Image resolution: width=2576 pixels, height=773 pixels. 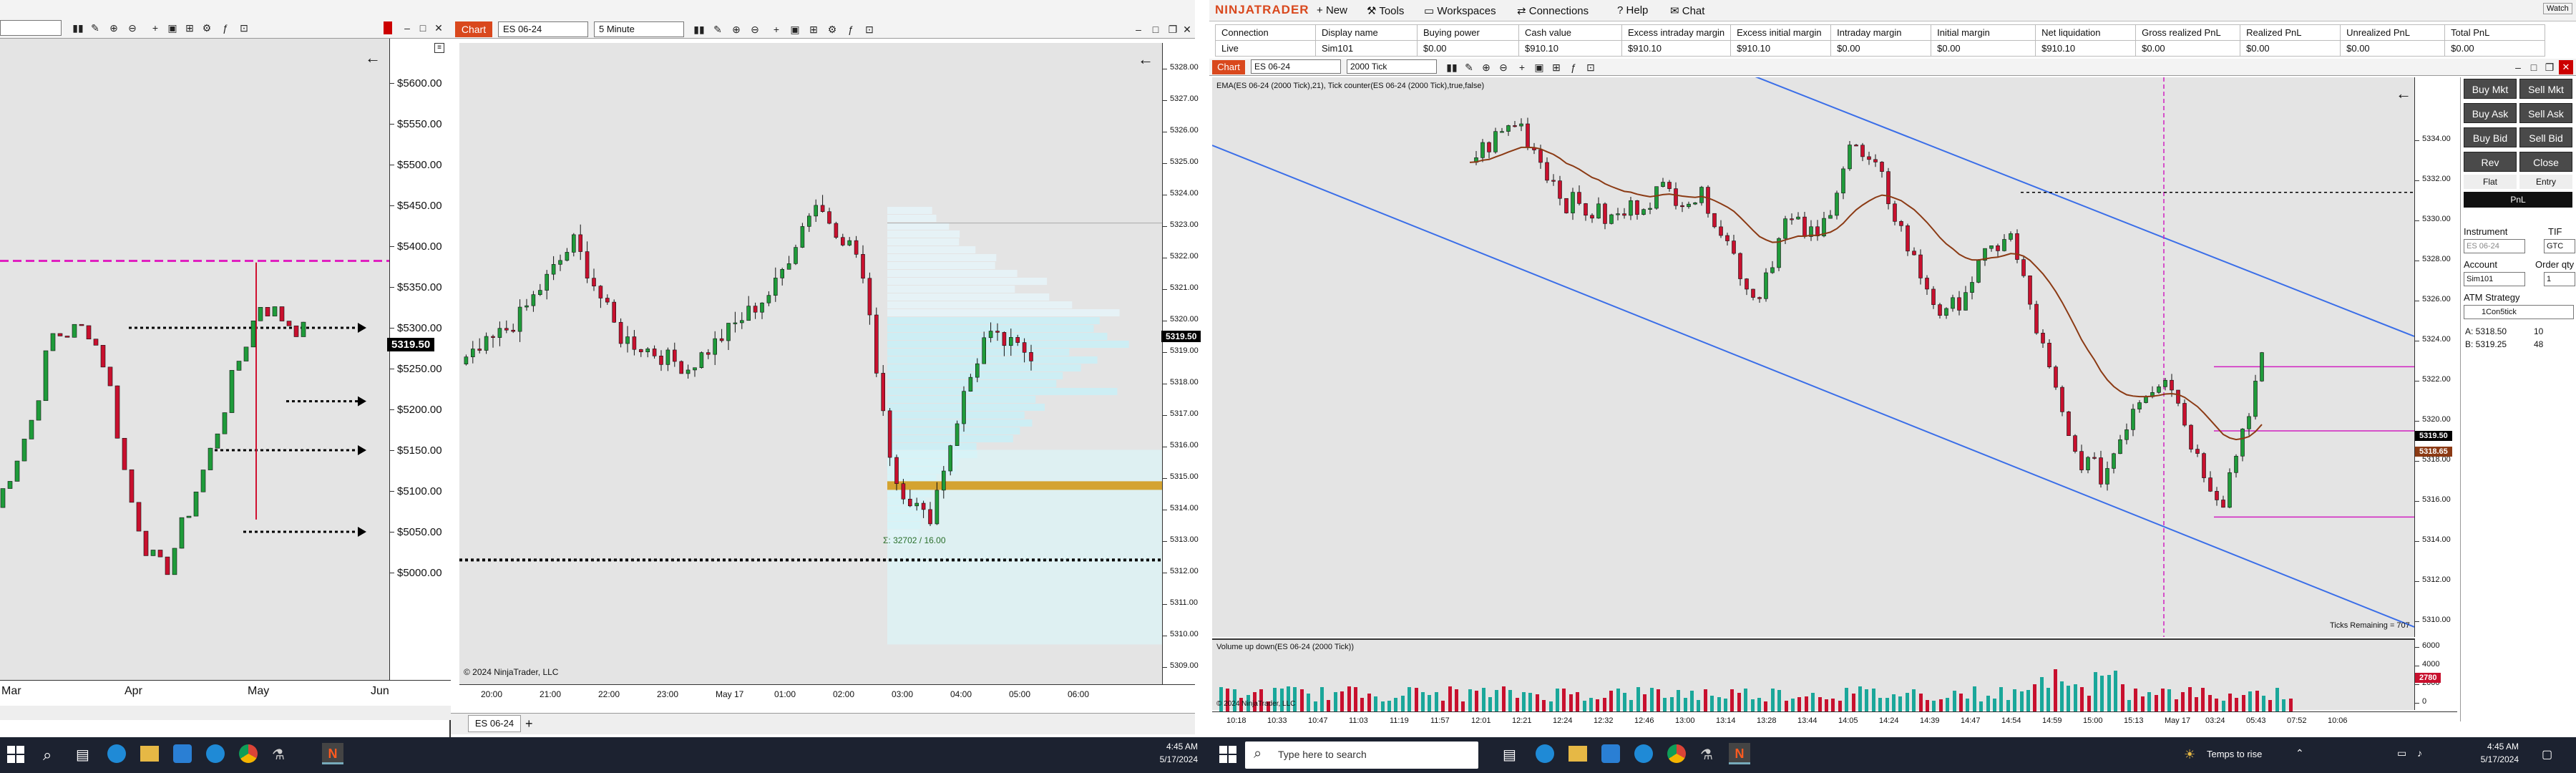 What do you see at coordinates (1570, 32) in the screenshot?
I see `account-column-header: Cash value` at bounding box center [1570, 32].